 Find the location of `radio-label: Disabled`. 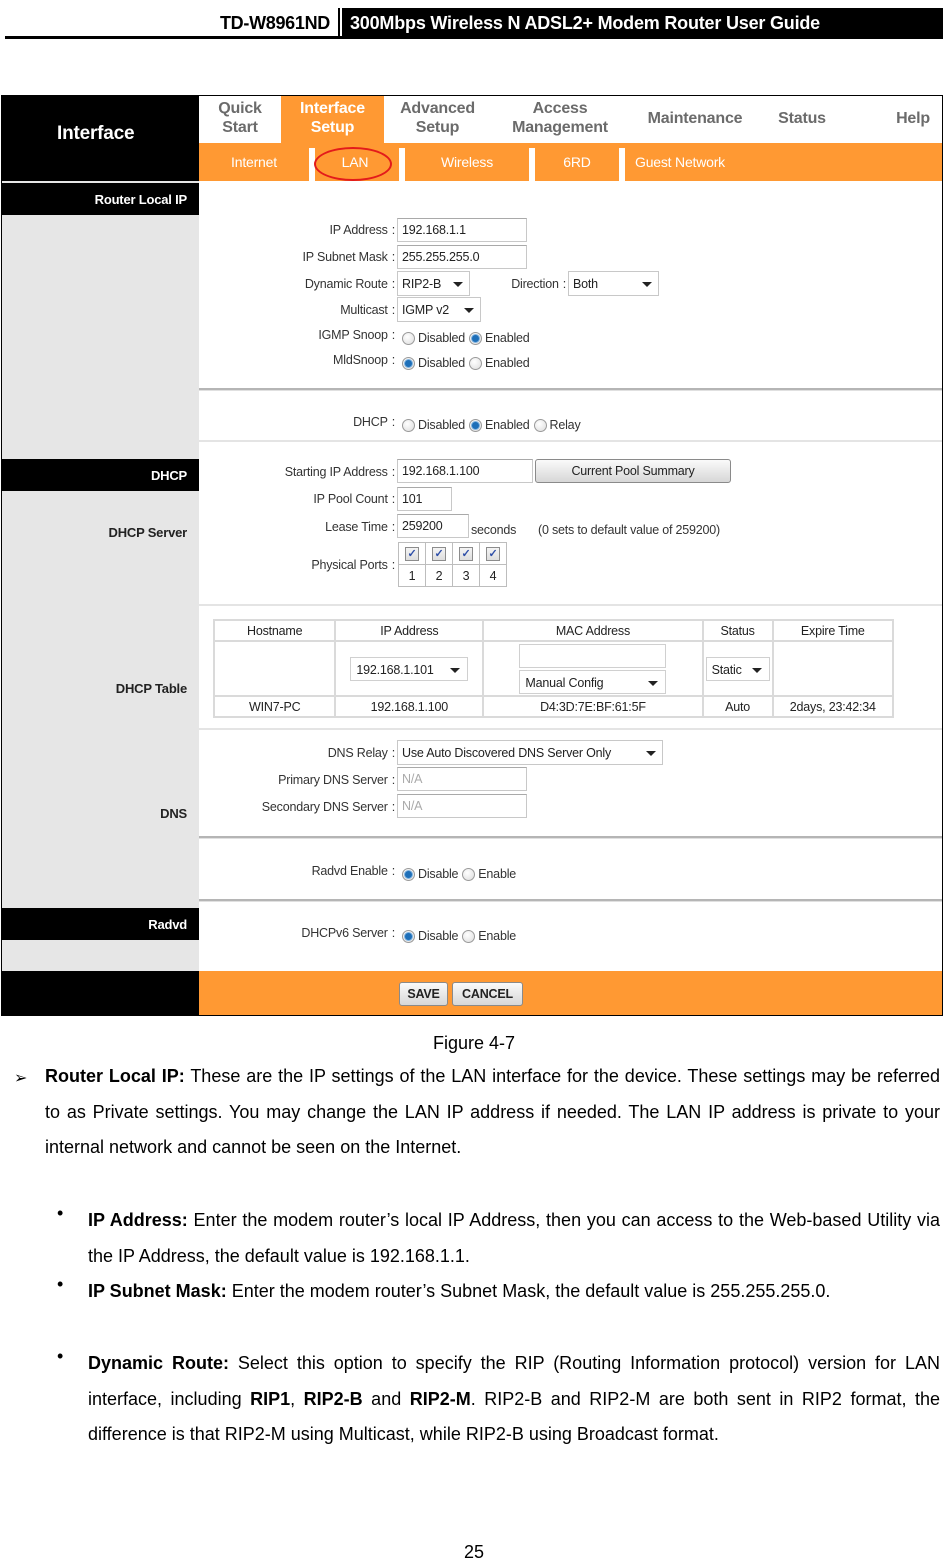

radio-label: Disabled is located at coordinates (442, 425).